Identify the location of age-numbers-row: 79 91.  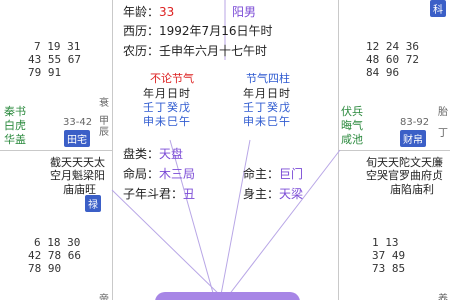
(45, 72).